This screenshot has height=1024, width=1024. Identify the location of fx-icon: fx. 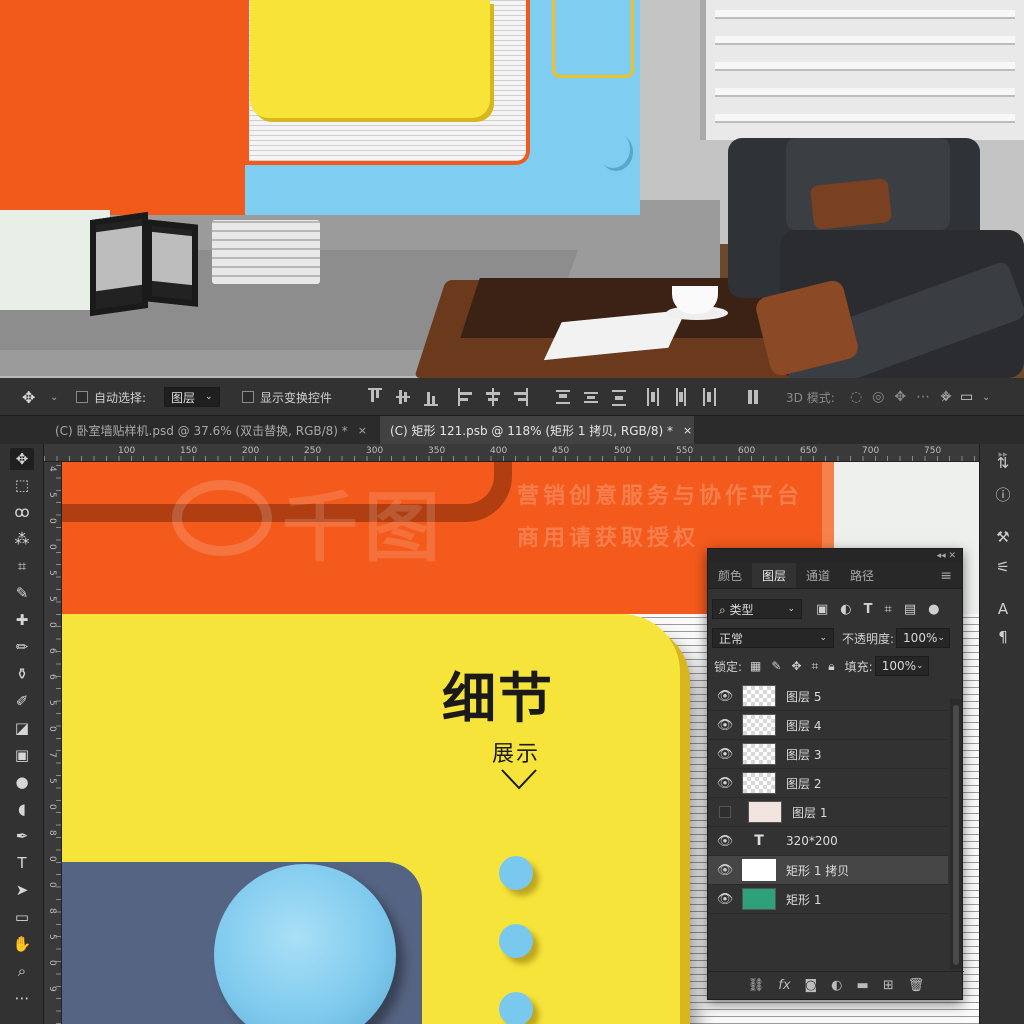
(784, 985).